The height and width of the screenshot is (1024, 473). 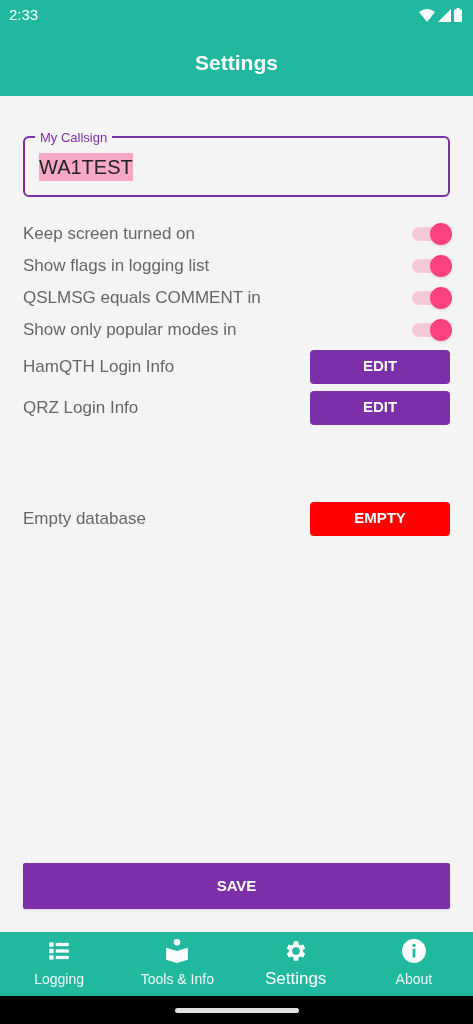 What do you see at coordinates (458, 15) in the screenshot?
I see `battery-icon` at bounding box center [458, 15].